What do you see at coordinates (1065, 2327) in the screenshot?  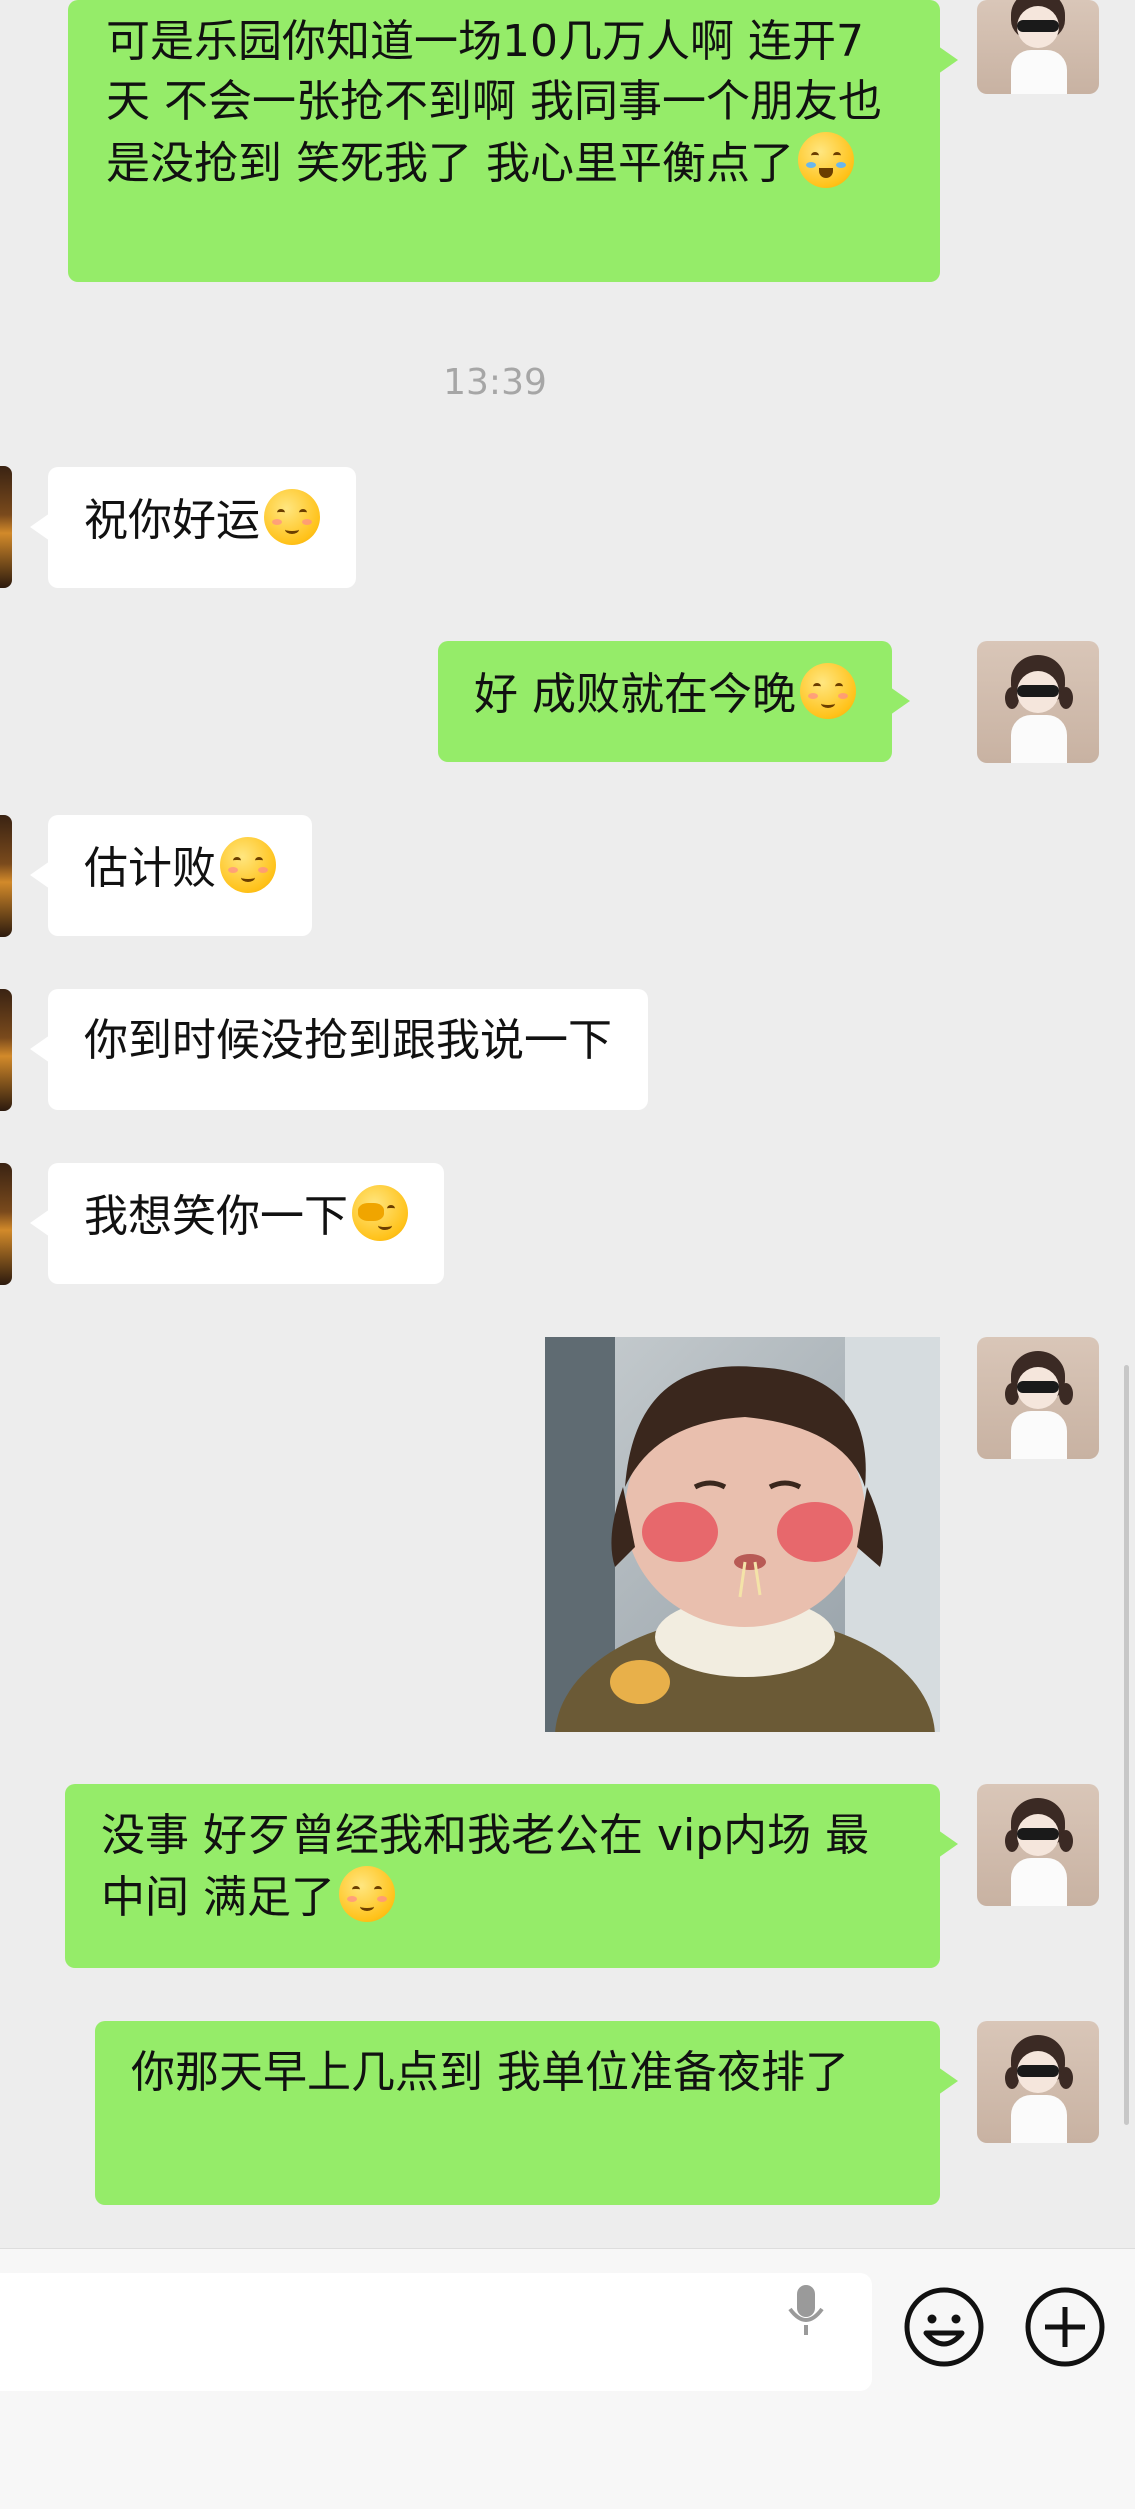 I see `plus-icon` at bounding box center [1065, 2327].